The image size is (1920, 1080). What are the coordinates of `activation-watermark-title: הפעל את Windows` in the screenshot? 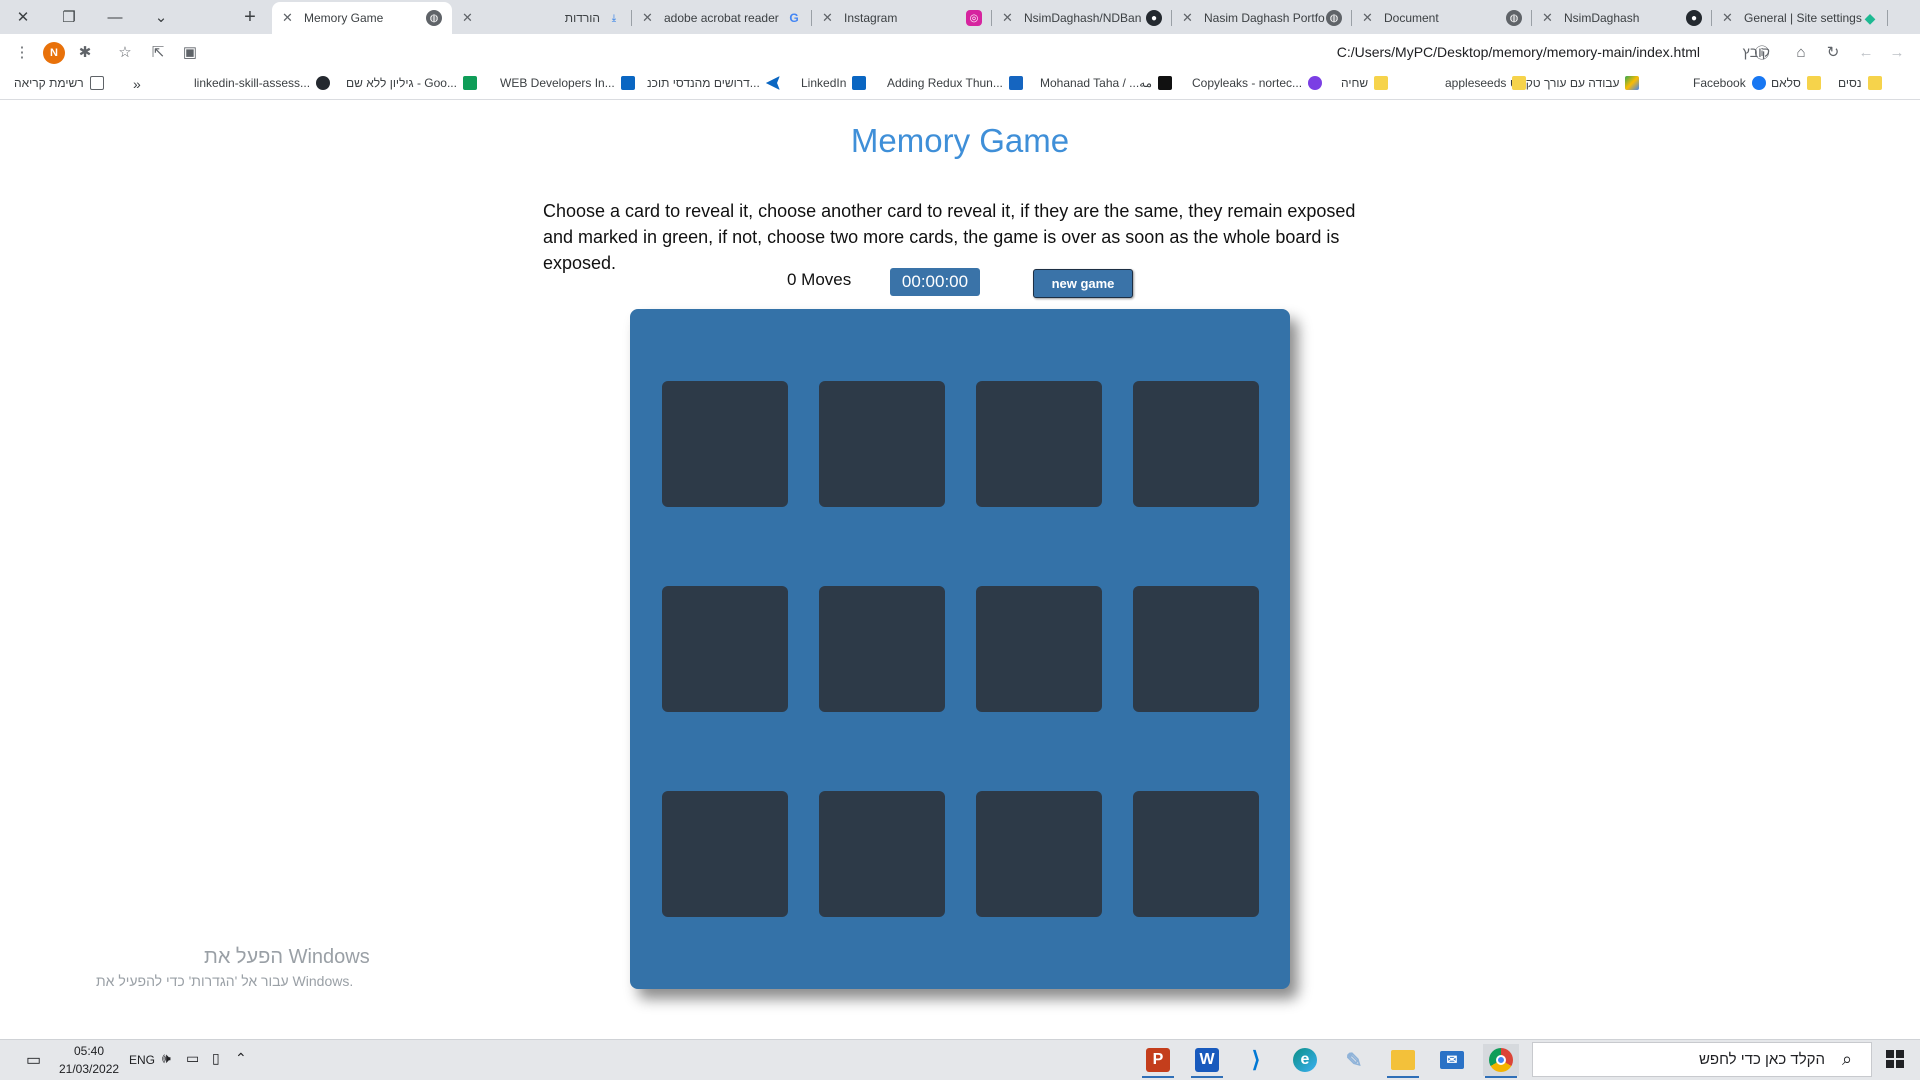 It's located at (287, 957).